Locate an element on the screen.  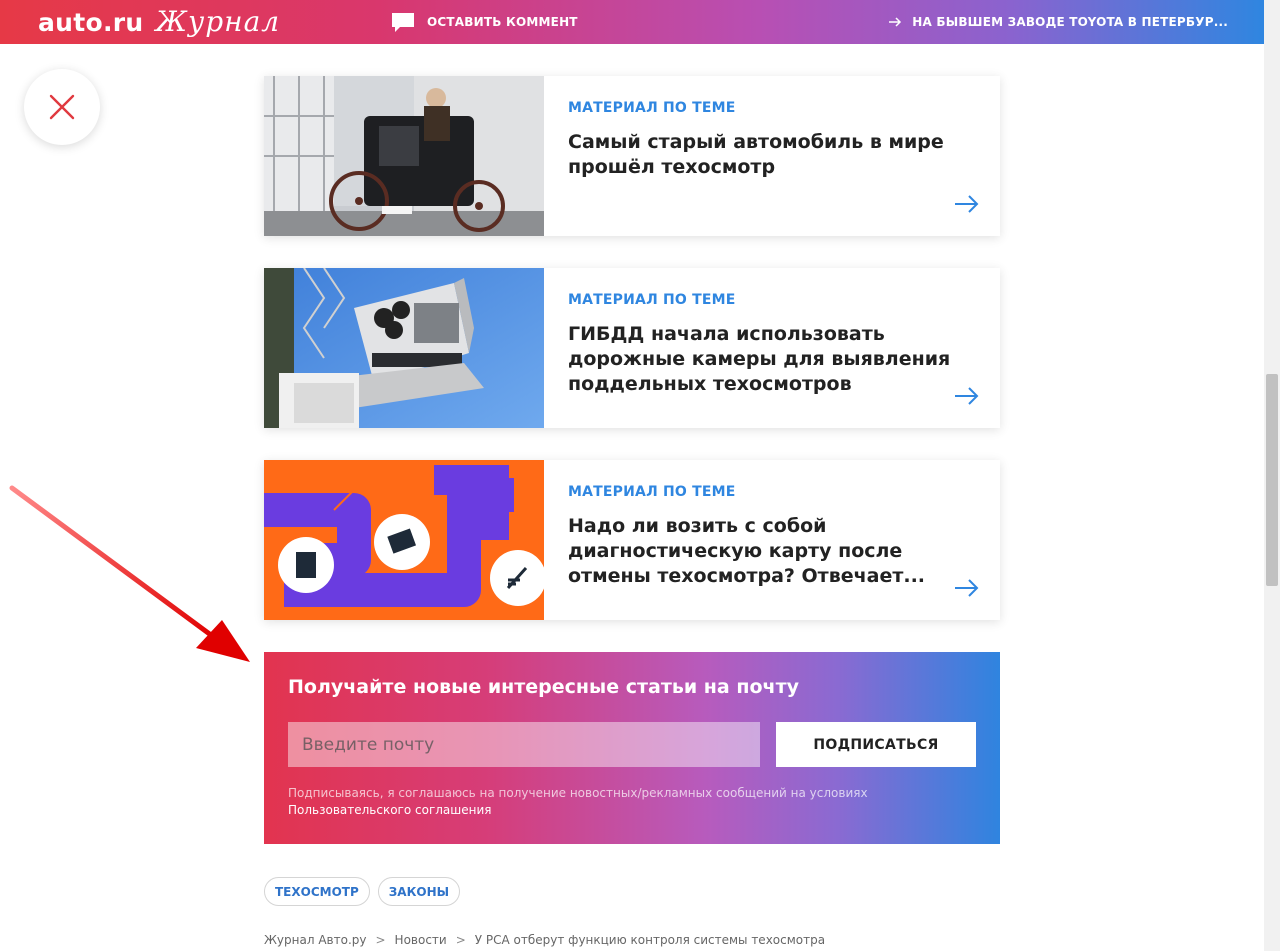
subscribe-form: ПОДПИСАТЬСЯ is located at coordinates (632, 744).